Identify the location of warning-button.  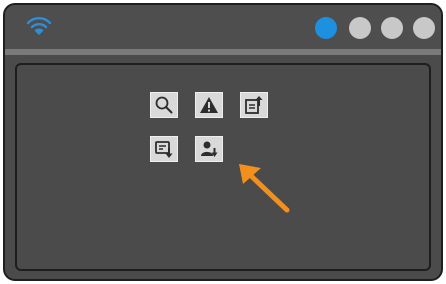
(209, 105).